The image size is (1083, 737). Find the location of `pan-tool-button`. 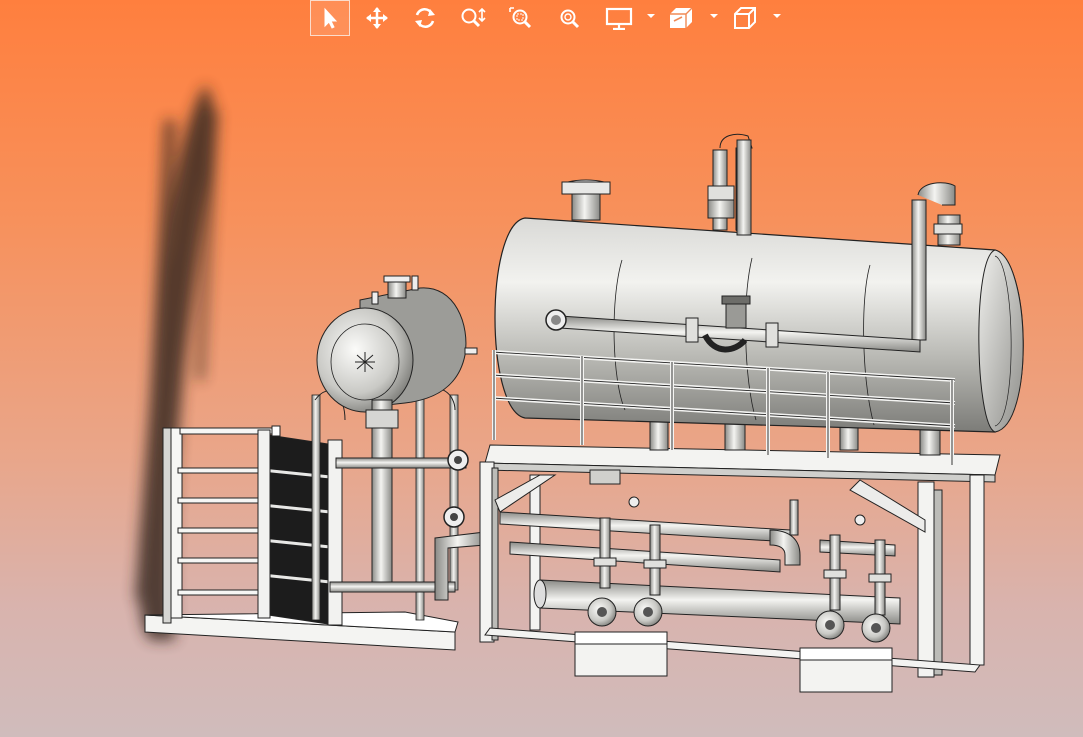

pan-tool-button is located at coordinates (377, 18).